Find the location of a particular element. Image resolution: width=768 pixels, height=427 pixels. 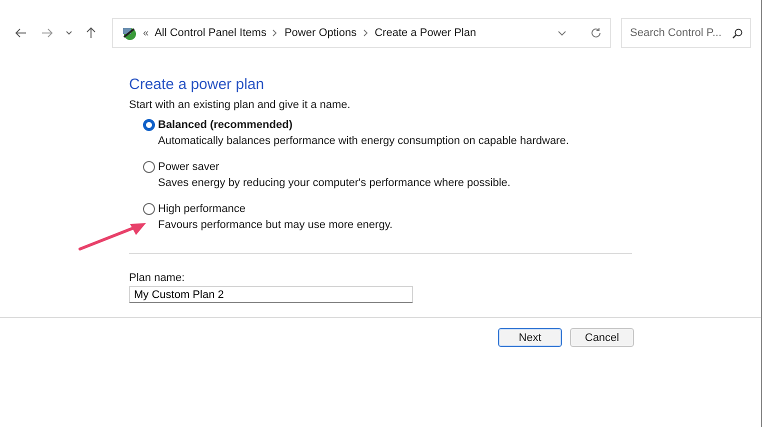

control-panel-icon is located at coordinates (129, 33).